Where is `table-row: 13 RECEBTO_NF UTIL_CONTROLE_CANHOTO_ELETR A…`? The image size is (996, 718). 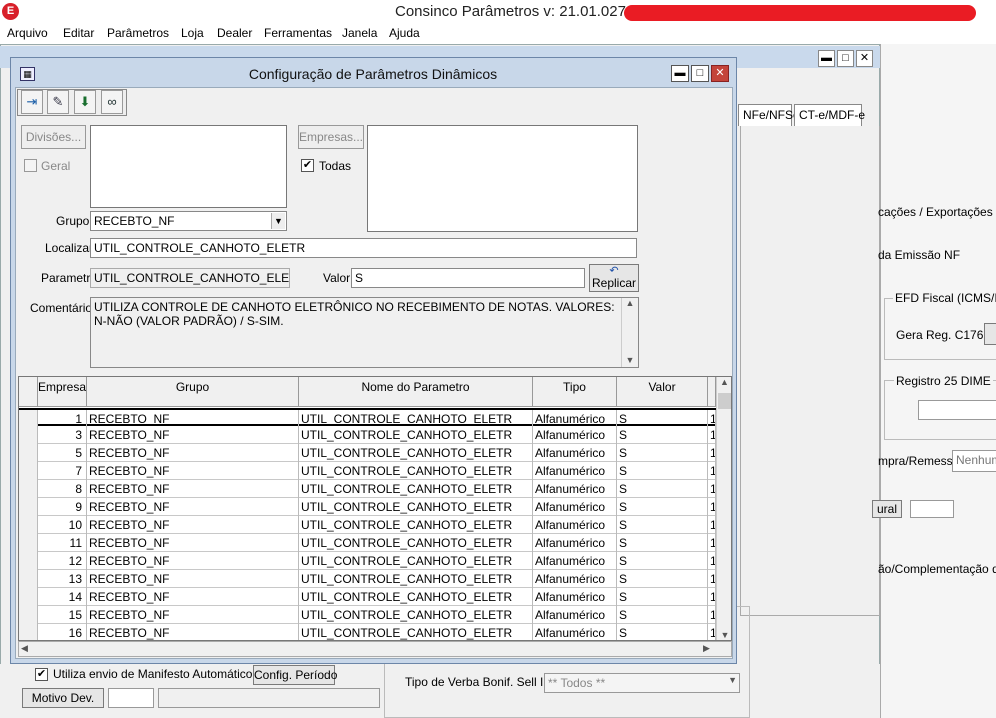 table-row: 13 RECEBTO_NF UTIL_CONTROLE_CANHOTO_ELETR A… is located at coordinates (367, 579).